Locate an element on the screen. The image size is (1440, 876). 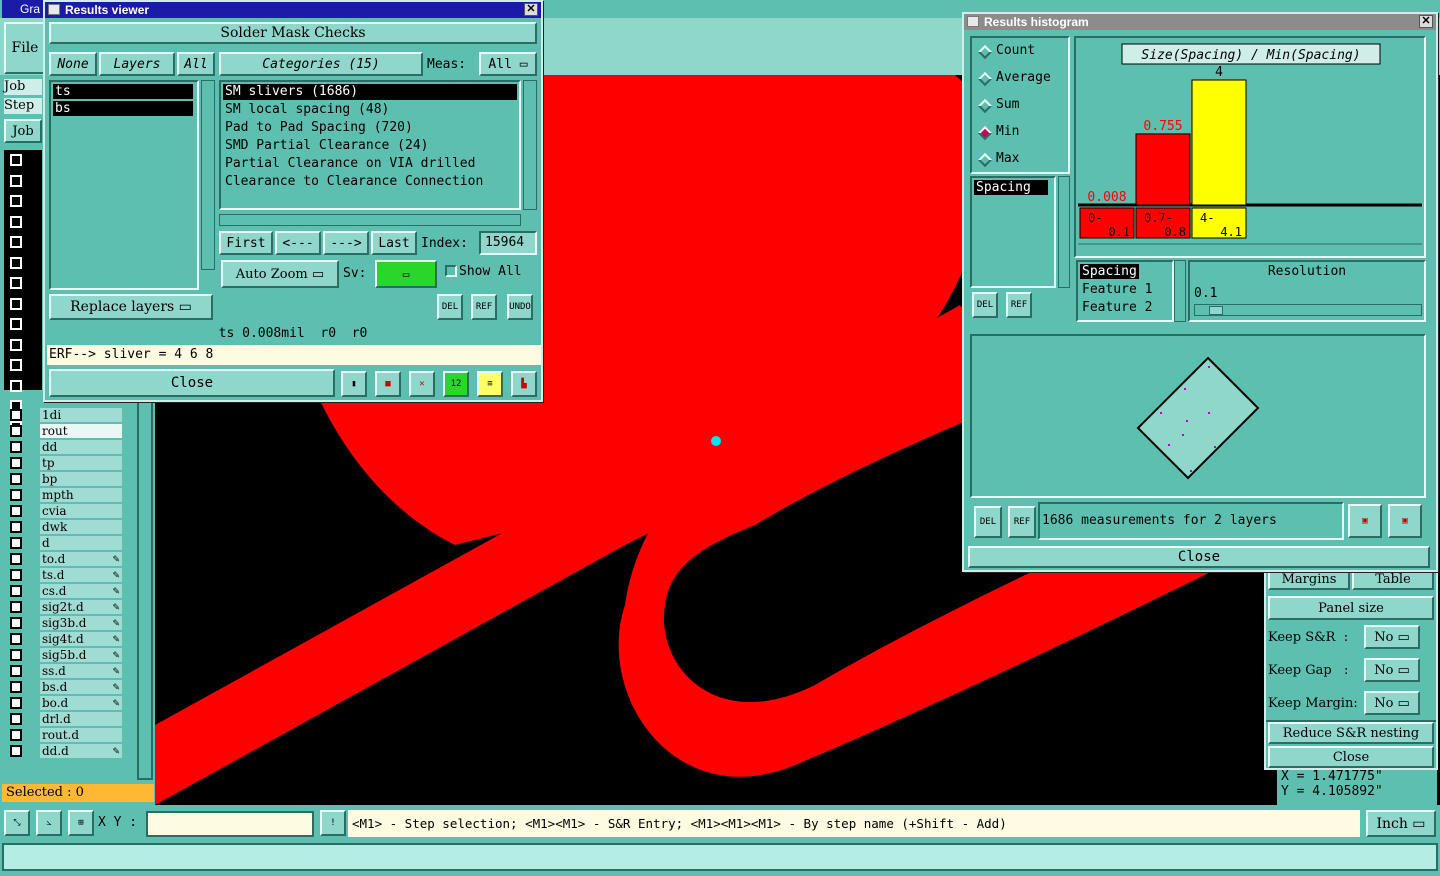
del-icon: DEL is located at coordinates (450, 307).